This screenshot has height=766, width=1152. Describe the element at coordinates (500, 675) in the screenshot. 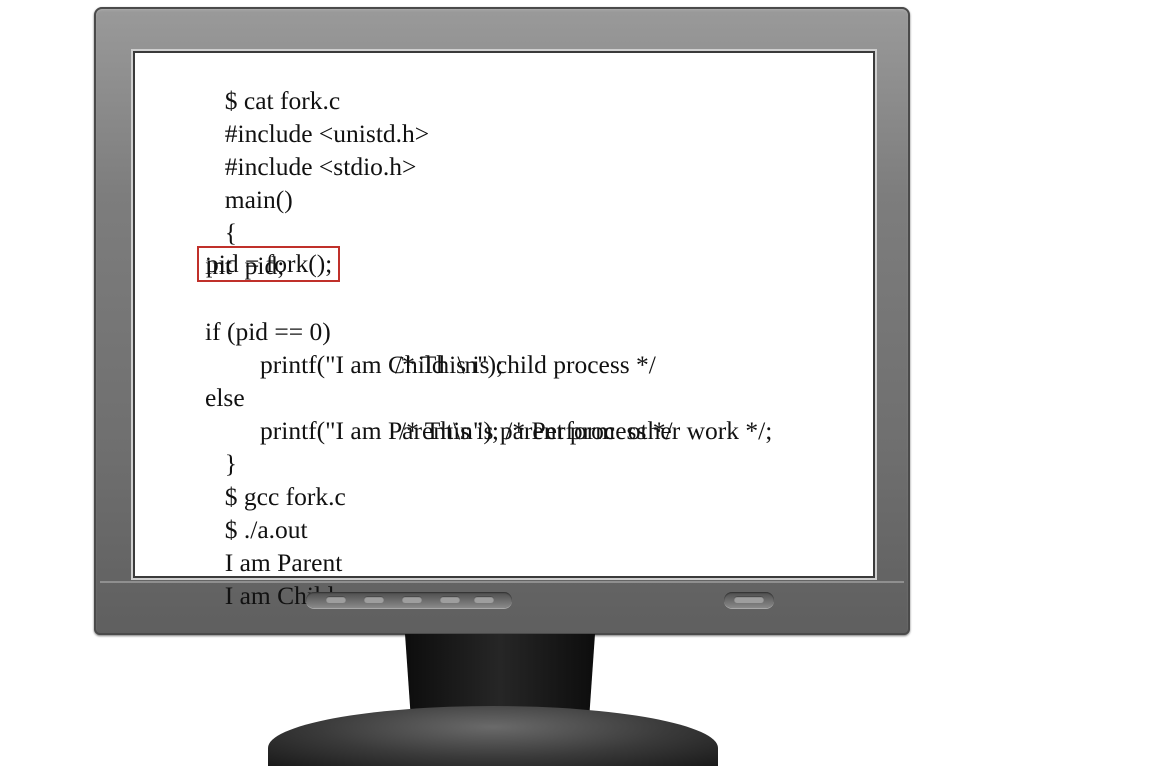

I see `monitor-stand-neck` at that location.